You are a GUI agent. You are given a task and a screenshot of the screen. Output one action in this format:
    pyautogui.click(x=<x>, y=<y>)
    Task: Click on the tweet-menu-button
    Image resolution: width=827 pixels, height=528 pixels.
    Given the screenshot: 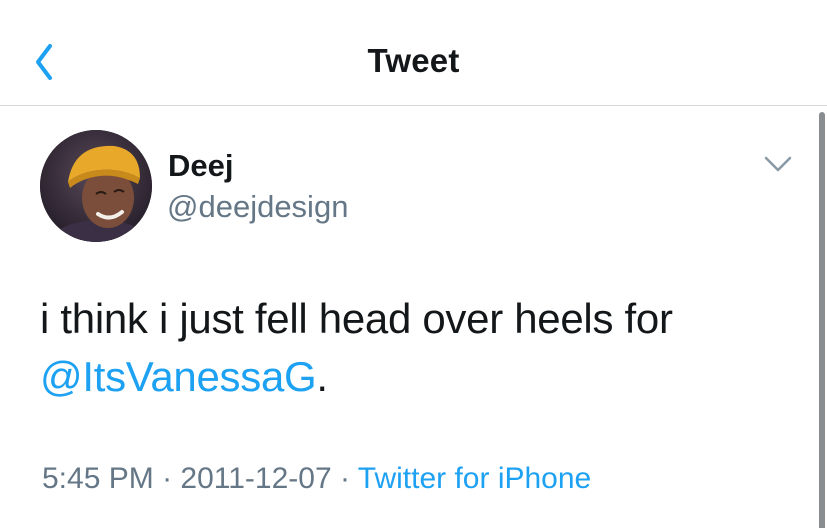 What is the action you would take?
    pyautogui.click(x=778, y=164)
    